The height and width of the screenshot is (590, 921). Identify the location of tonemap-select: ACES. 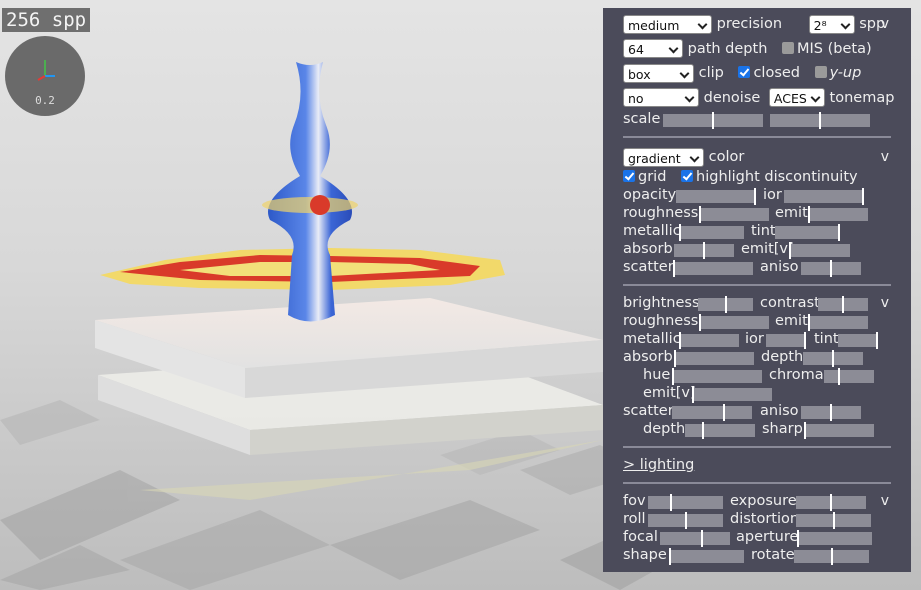
(796, 98).